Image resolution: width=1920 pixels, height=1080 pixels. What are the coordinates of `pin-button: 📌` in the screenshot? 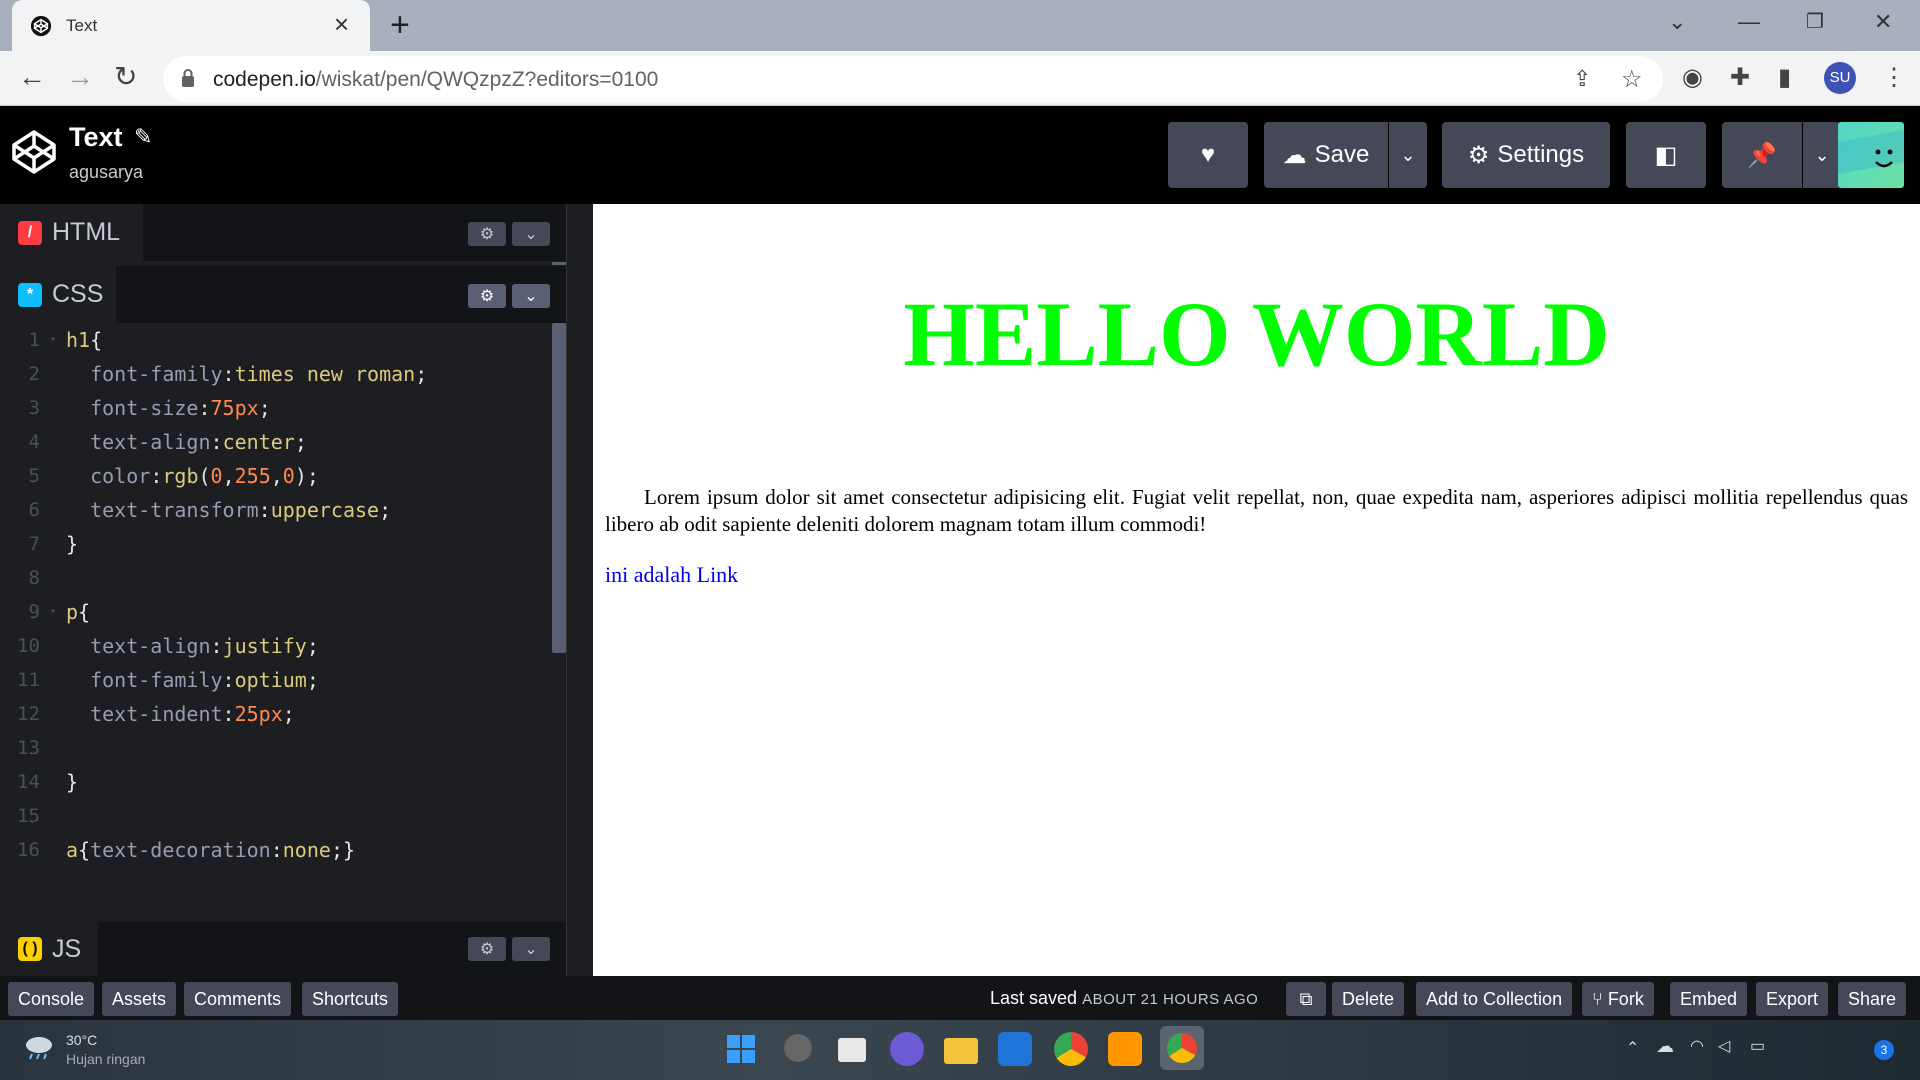 It's located at (1762, 155).